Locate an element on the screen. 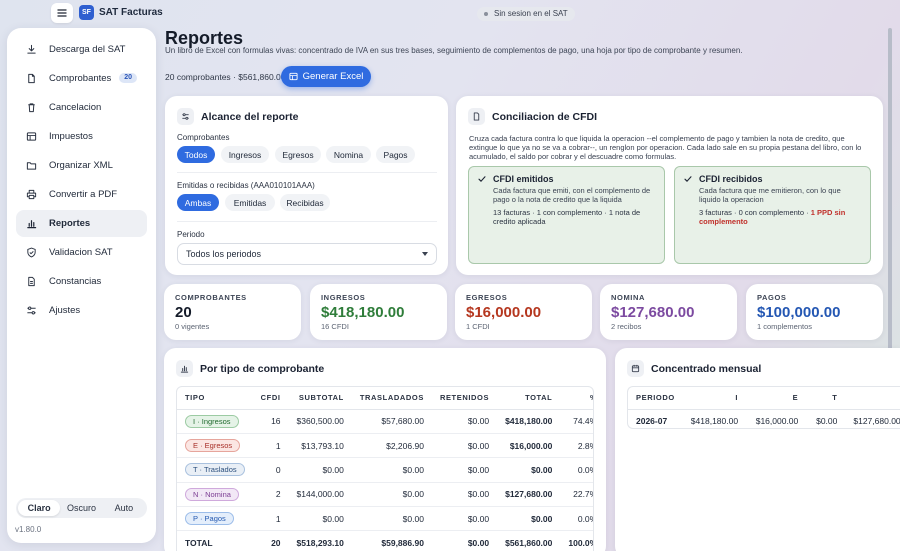 This screenshot has width=900, height=551. sidebar-item-label: Validacion SAT is located at coordinates (81, 252).